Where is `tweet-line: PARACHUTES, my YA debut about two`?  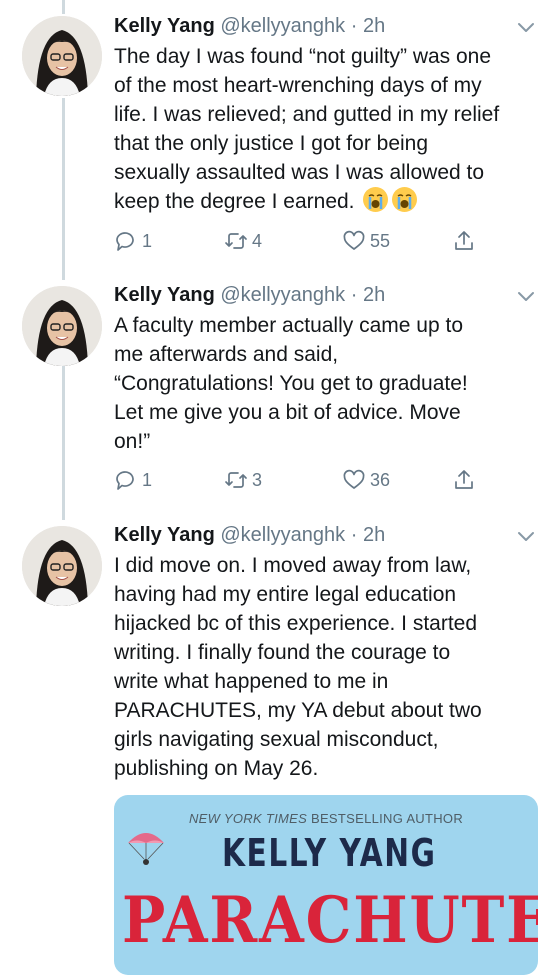
tweet-line: PARACHUTES, my YA debut about two is located at coordinates (298, 710).